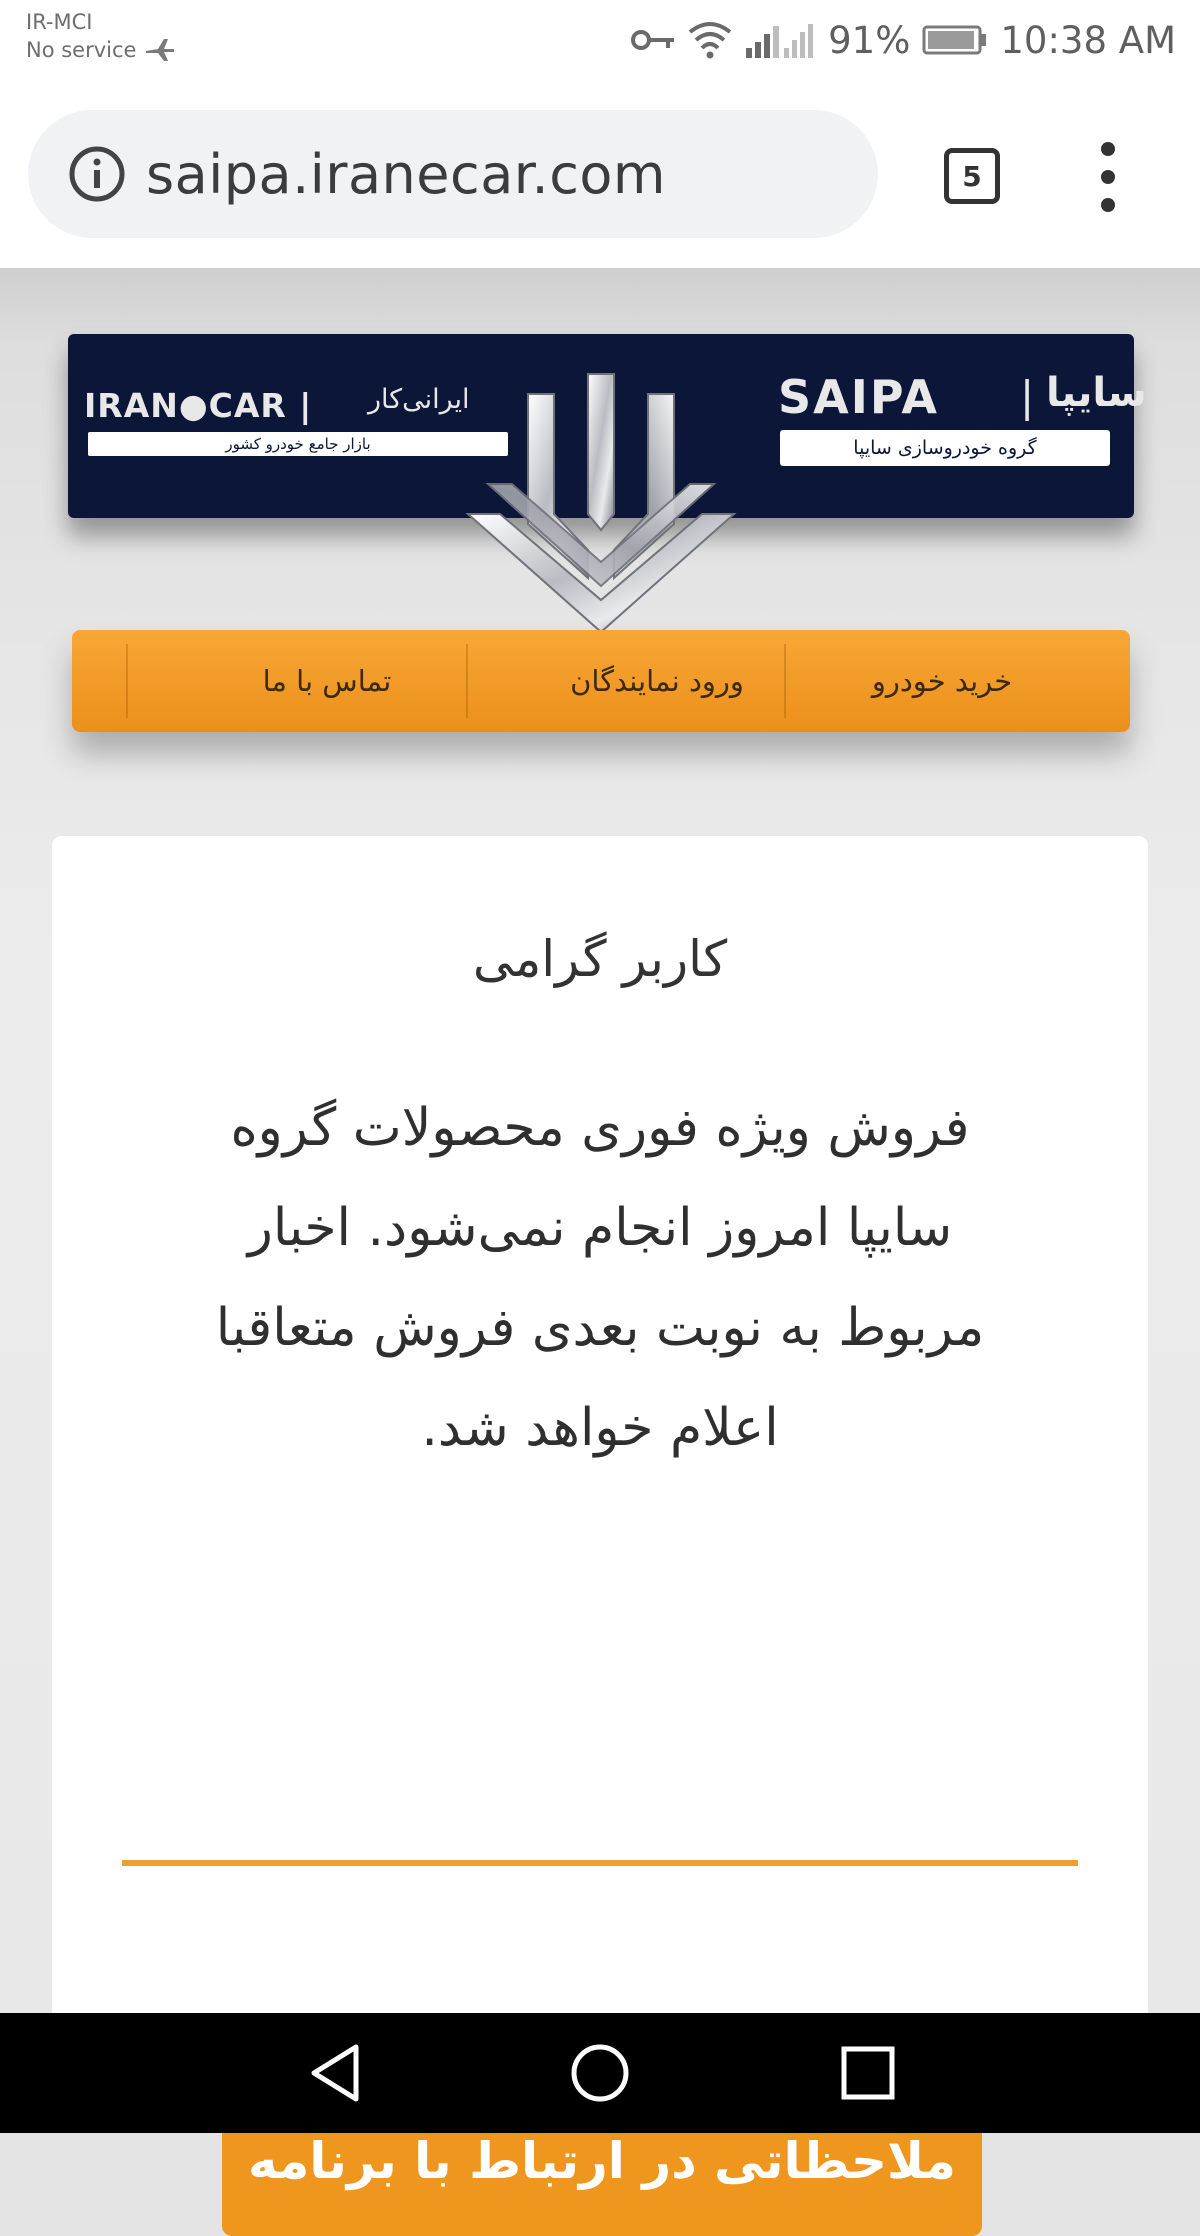  Describe the element at coordinates (160, 50) in the screenshot. I see `airplane-icon` at that location.